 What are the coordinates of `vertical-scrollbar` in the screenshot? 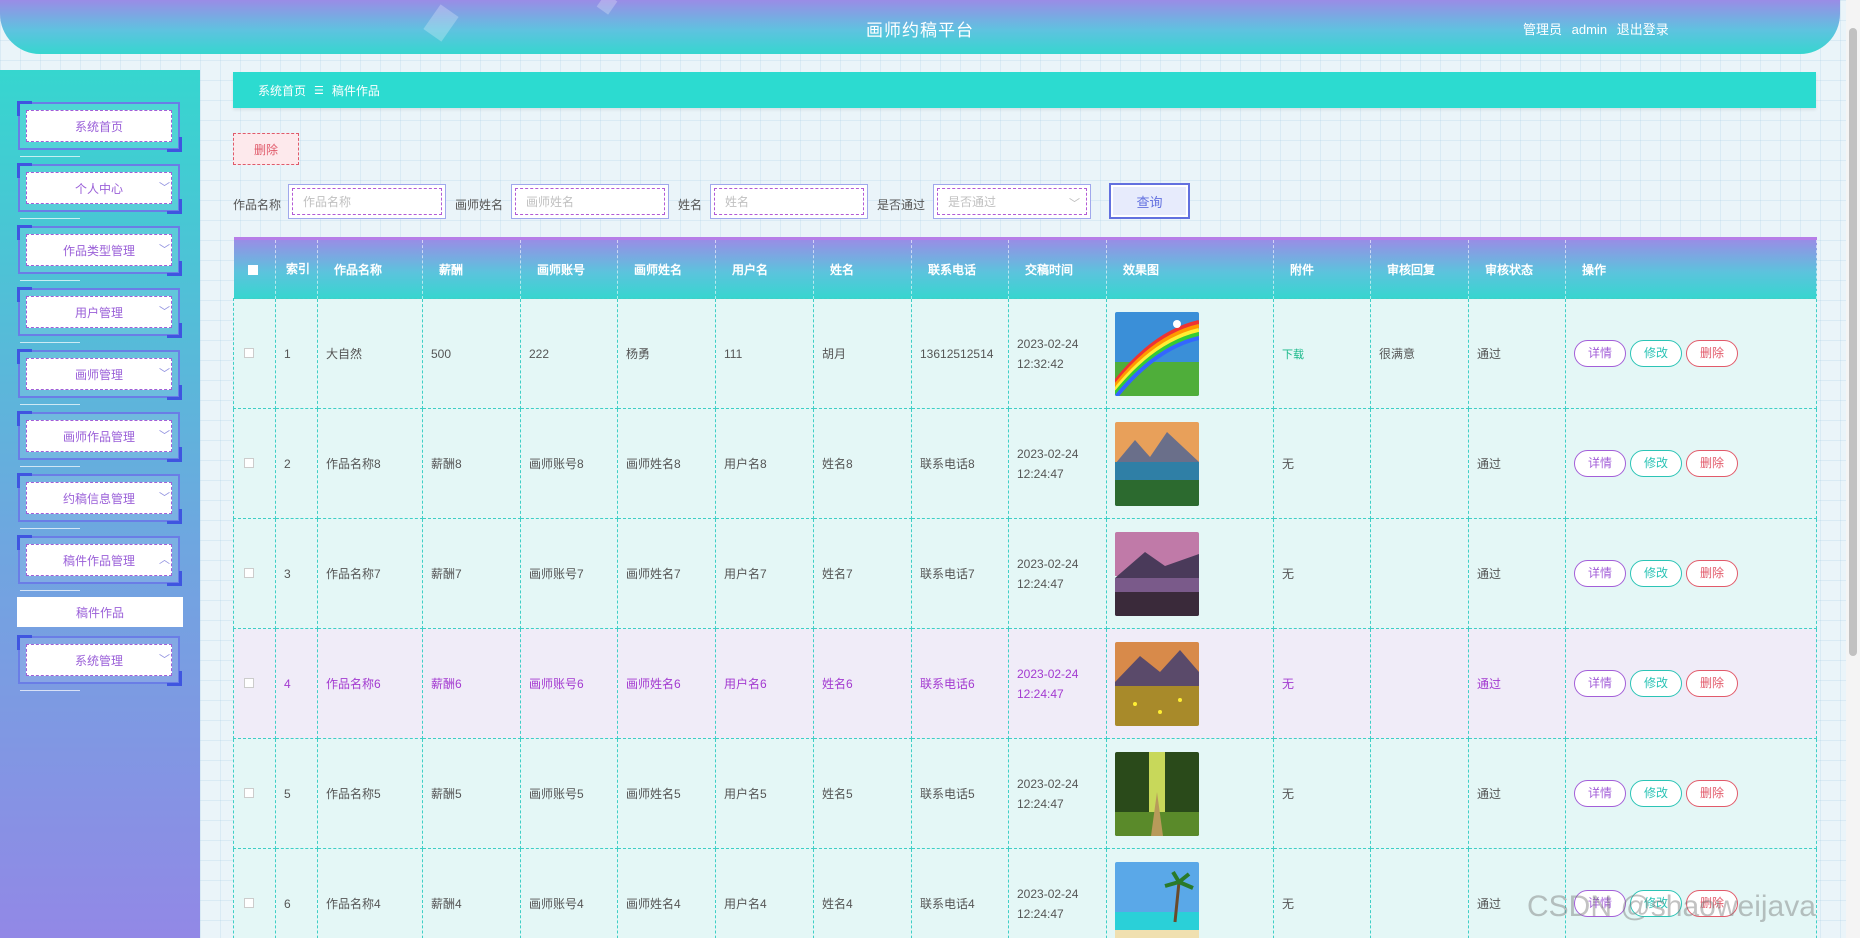 It's located at (1853, 469).